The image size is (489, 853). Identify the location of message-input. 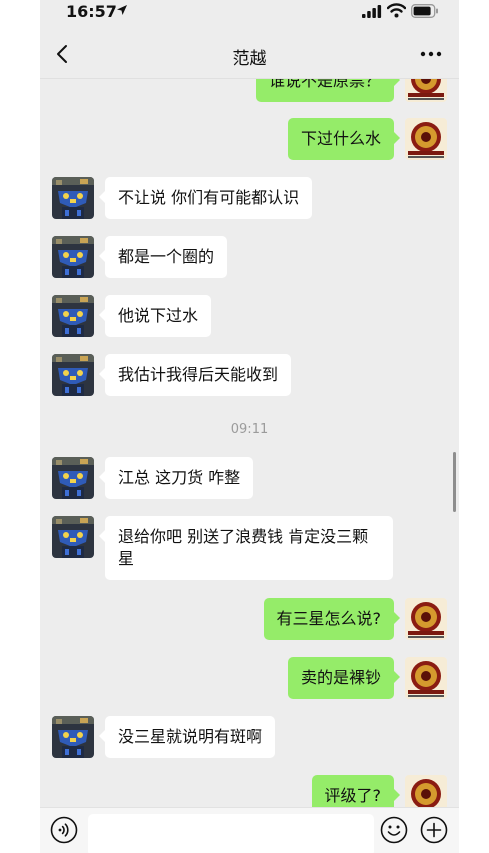
(231, 833).